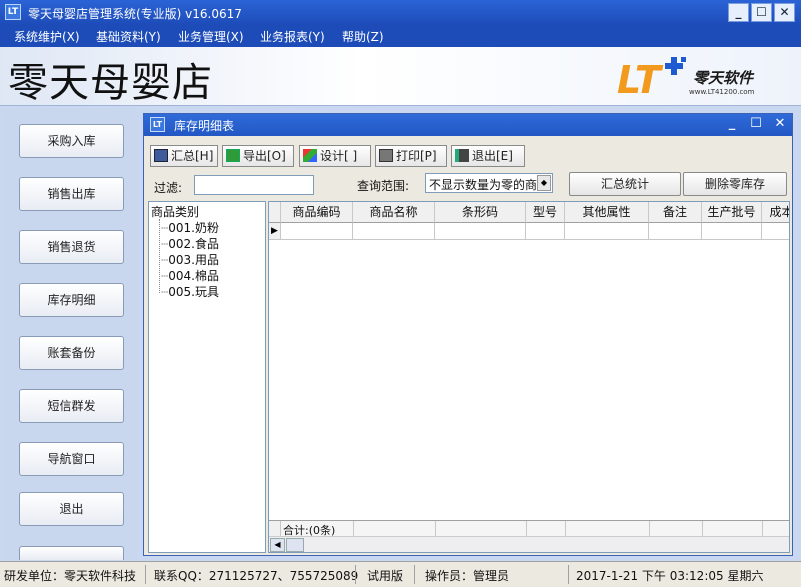  I want to click on summary-button: 汇总[H], so click(184, 156).